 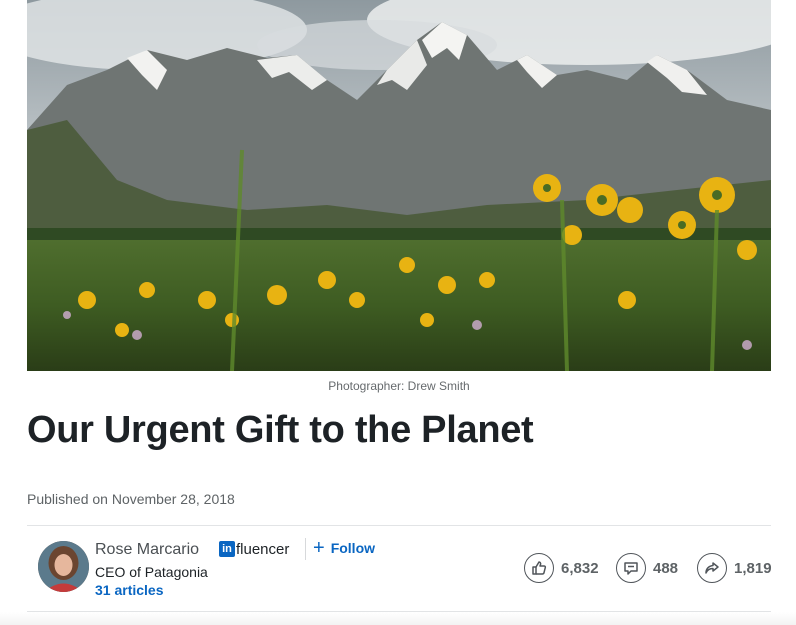 I want to click on shares-button: 1,819, so click(x=734, y=568).